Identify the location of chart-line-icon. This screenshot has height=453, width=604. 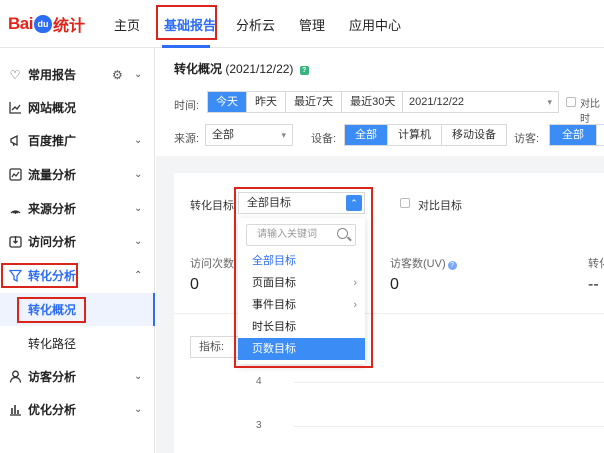
(15, 108).